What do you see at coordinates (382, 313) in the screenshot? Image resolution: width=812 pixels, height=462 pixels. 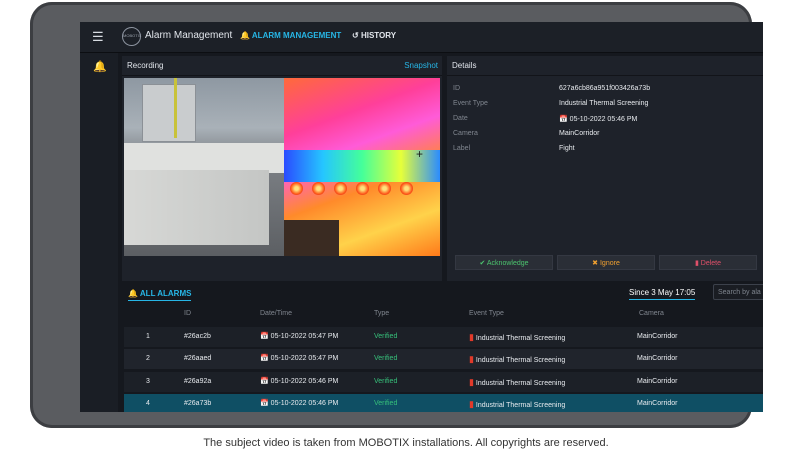 I see `column-header-type: Type` at bounding box center [382, 313].